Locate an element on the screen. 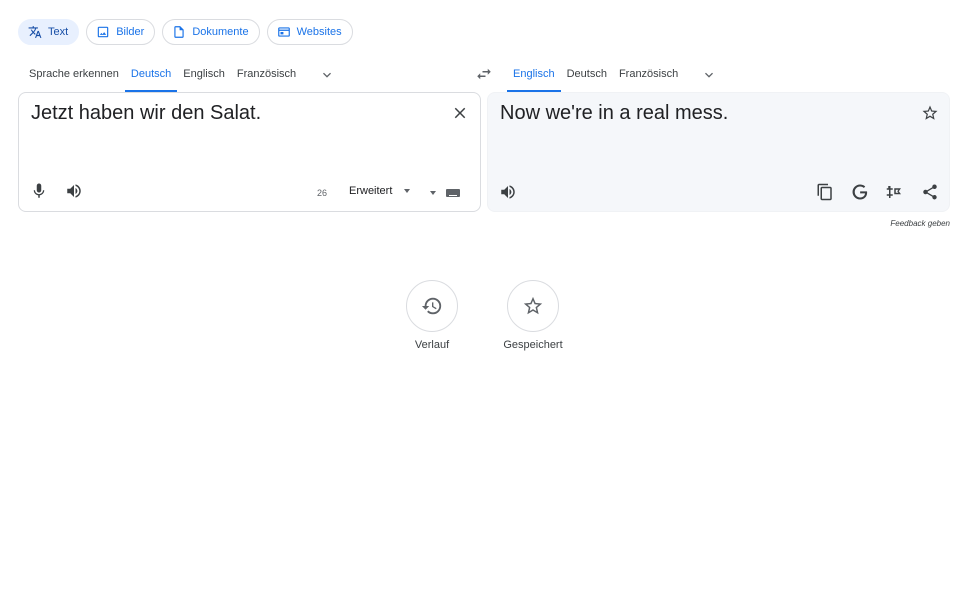 The image size is (960, 600). source-lang-german: Deutsch is located at coordinates (151, 75).